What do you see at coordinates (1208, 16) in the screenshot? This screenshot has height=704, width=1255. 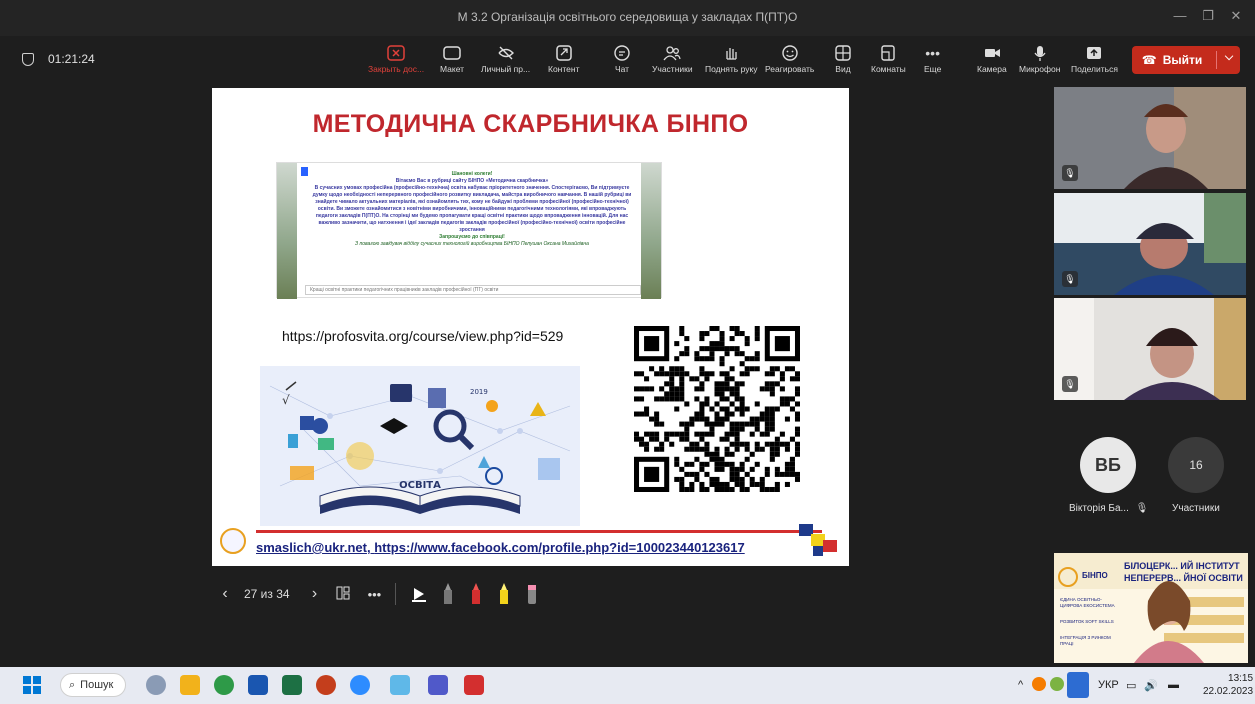 I see `maximize-icon: ❐` at bounding box center [1208, 16].